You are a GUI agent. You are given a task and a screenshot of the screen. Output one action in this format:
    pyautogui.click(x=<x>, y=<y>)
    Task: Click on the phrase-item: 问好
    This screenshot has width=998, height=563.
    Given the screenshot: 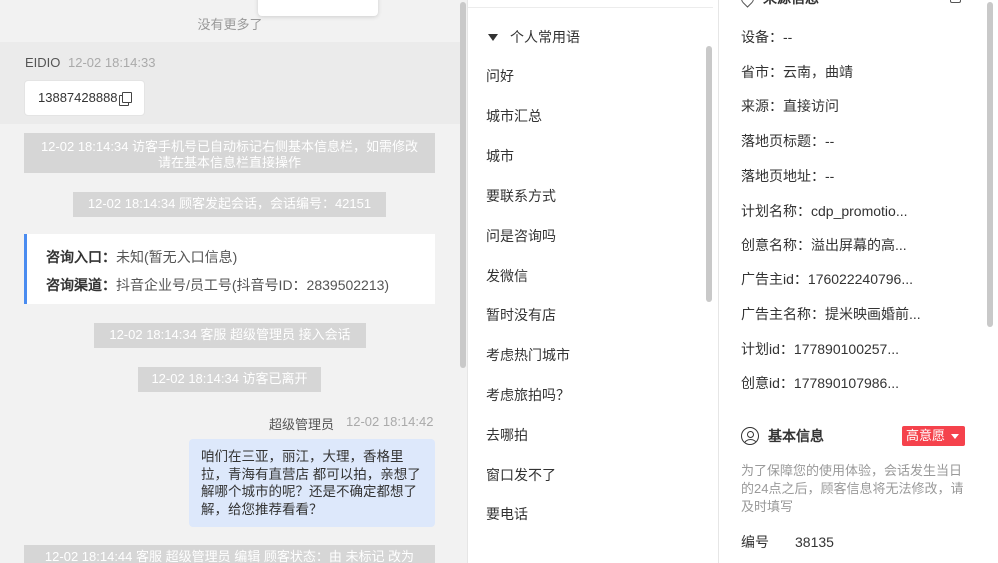 What is the action you would take?
    pyautogui.click(x=500, y=76)
    